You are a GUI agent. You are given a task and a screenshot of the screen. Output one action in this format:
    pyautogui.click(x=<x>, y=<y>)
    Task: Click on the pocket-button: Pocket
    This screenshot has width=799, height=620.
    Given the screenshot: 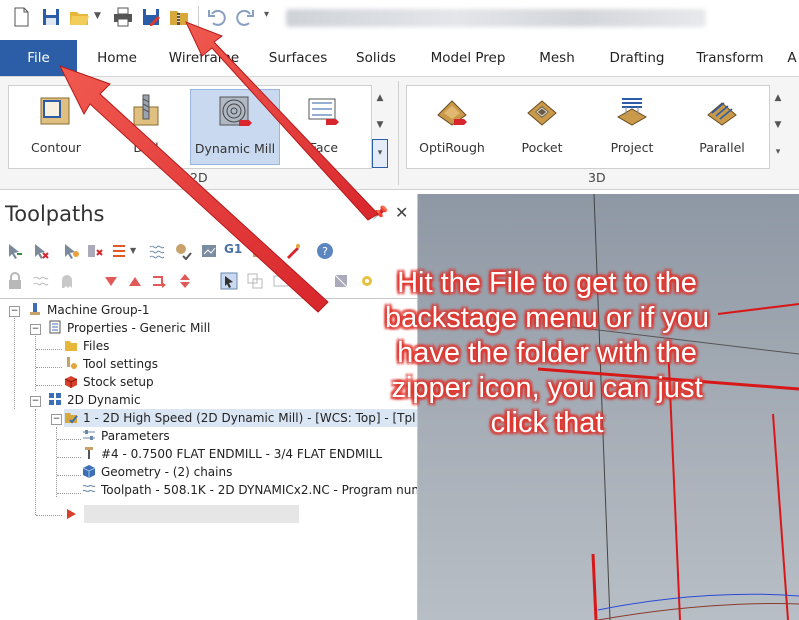 What is the action you would take?
    pyautogui.click(x=542, y=126)
    